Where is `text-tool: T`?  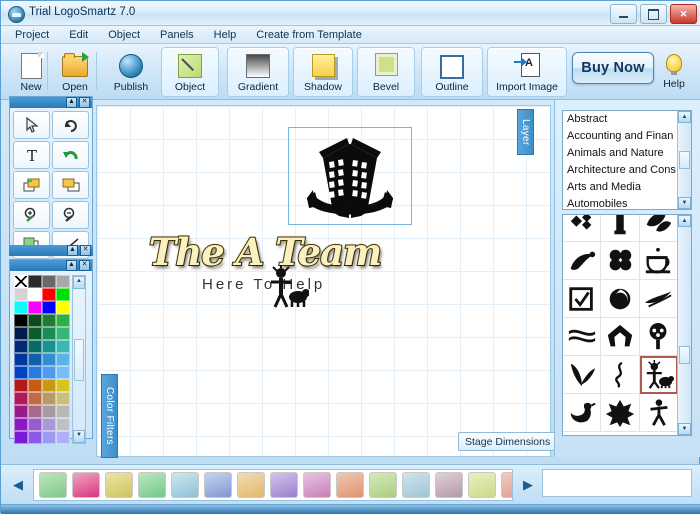
text-tool: T is located at coordinates (31, 155).